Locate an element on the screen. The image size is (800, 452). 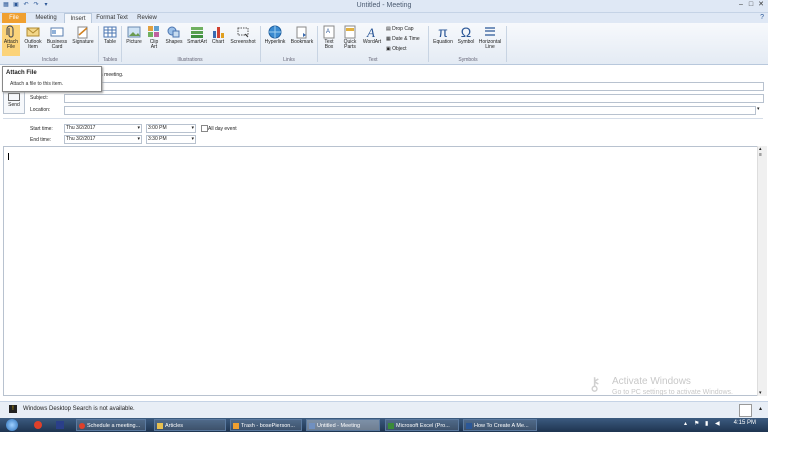
quick-parts-button: Quick Parts is located at coordinates (350, 37).